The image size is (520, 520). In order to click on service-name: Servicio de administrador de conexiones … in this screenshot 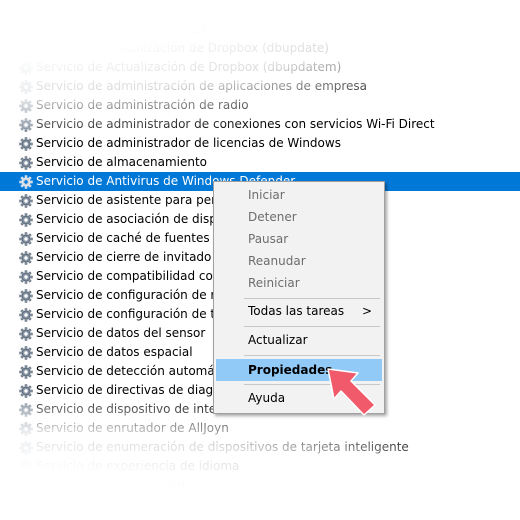, I will do `click(235, 124)`.